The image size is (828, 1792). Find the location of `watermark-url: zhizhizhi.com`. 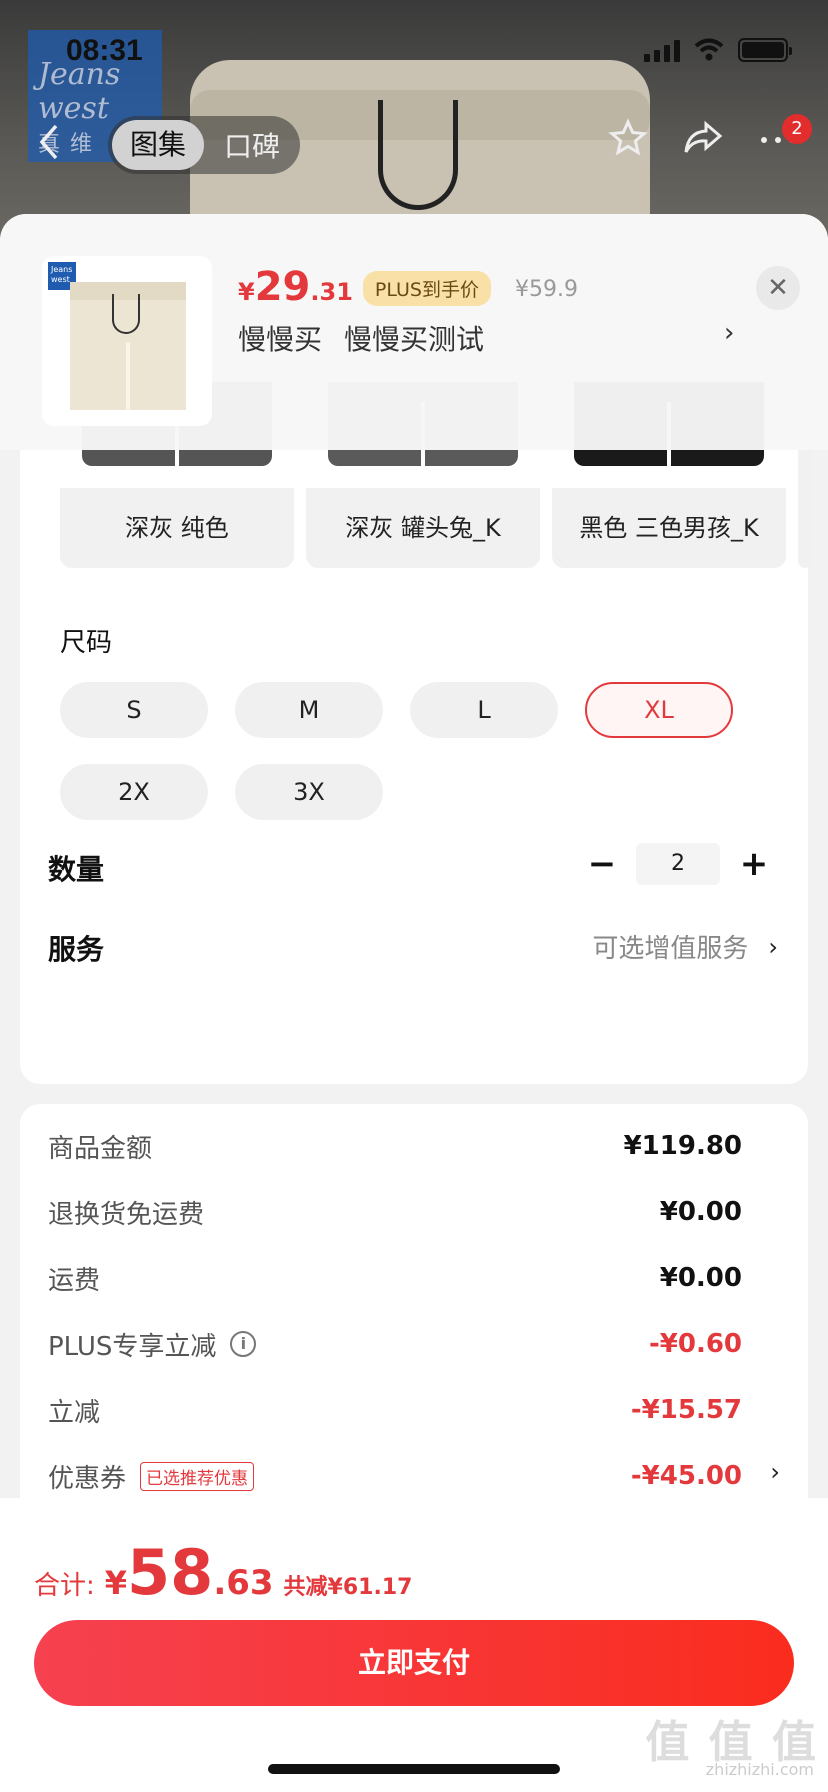

watermark-url: zhizhizhi.com is located at coordinates (759, 1769).